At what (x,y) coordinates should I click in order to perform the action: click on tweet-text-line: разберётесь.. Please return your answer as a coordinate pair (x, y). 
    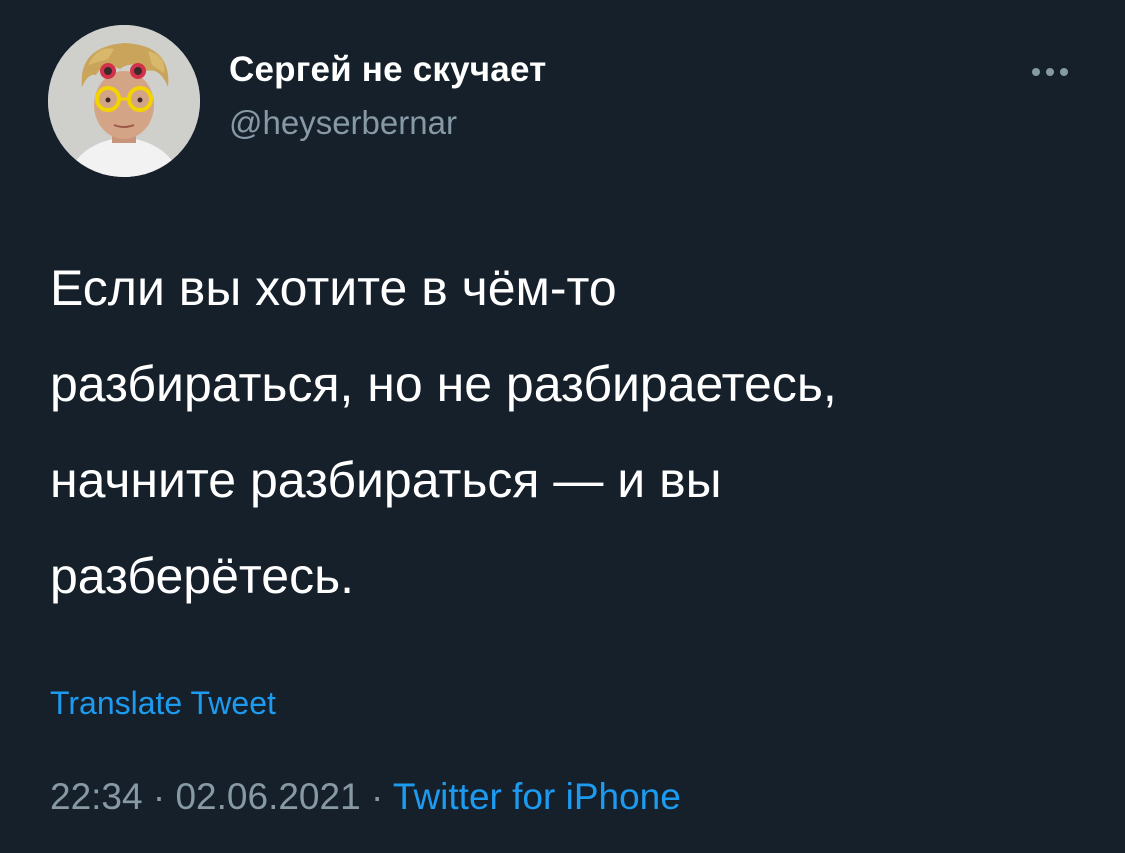
    Looking at the image, I should click on (202, 576).